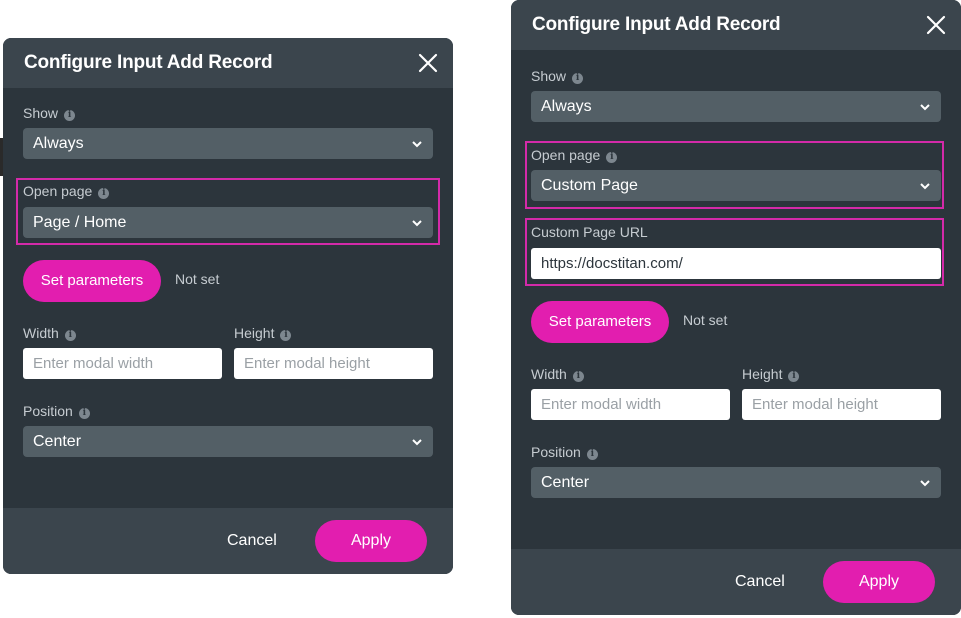  Describe the element at coordinates (589, 232) in the screenshot. I see `custom-url-label: Custom Page URL` at that location.